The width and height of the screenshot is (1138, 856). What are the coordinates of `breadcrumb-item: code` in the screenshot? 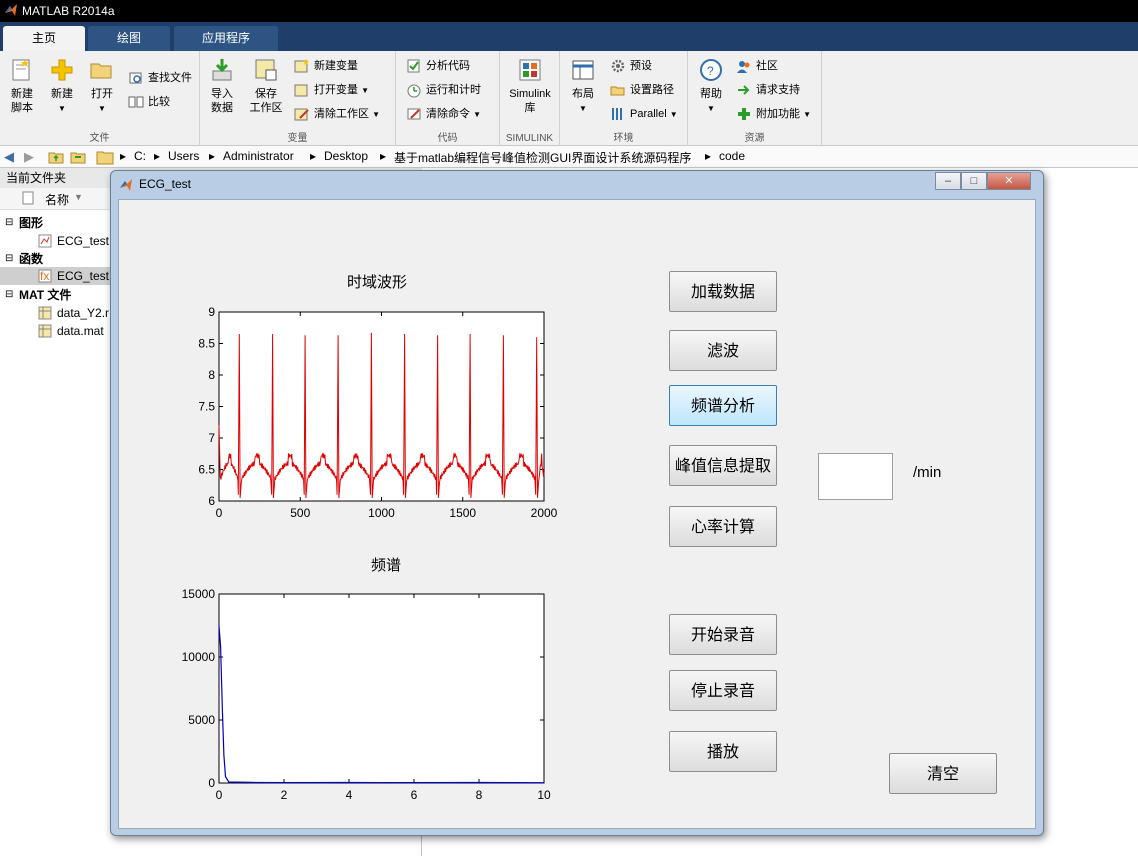 It's located at (732, 156).